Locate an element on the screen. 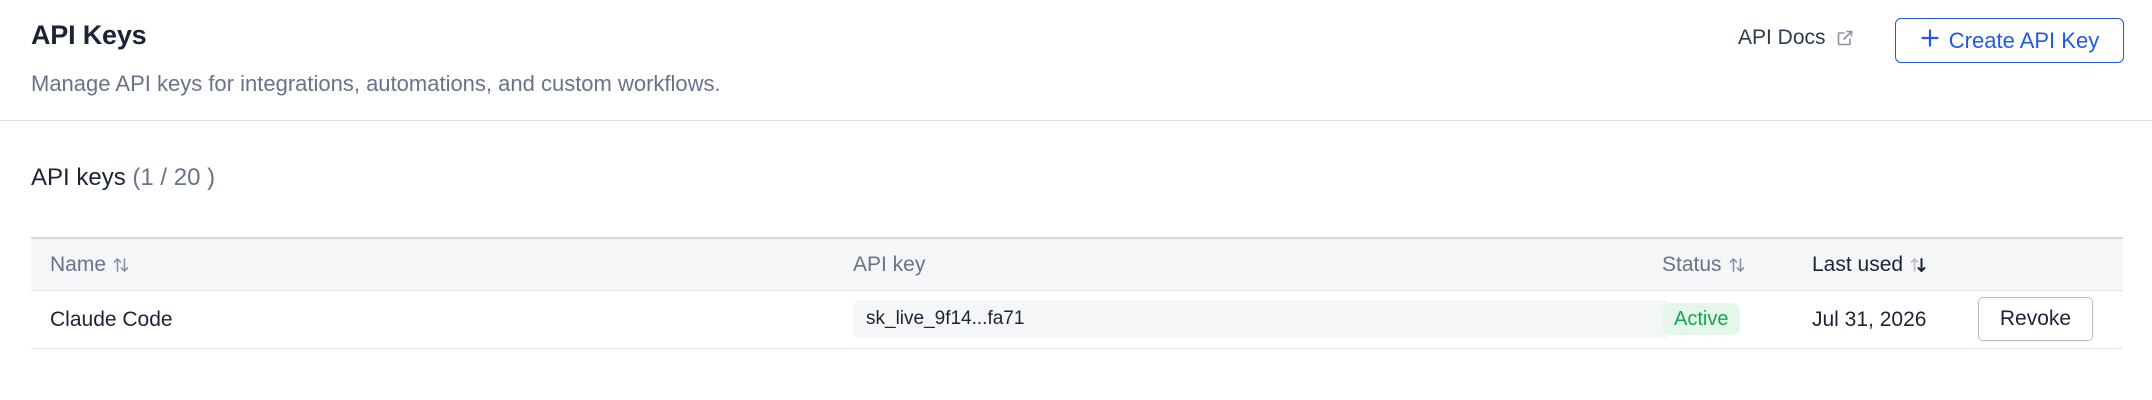 Image resolution: width=2152 pixels, height=400 pixels. status-badge: Active is located at coordinates (1701, 319).